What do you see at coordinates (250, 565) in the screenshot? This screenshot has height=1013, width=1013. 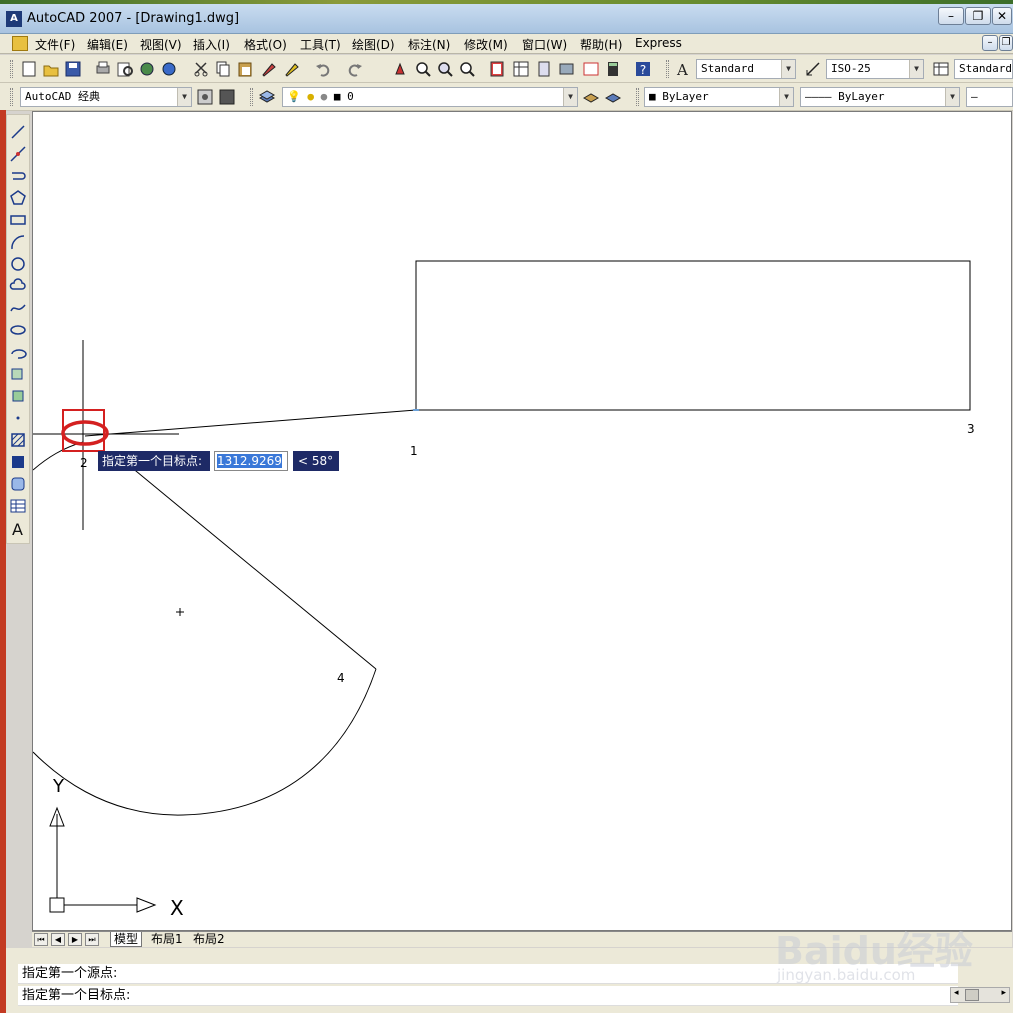 I see `drawn-sector-line` at bounding box center [250, 565].